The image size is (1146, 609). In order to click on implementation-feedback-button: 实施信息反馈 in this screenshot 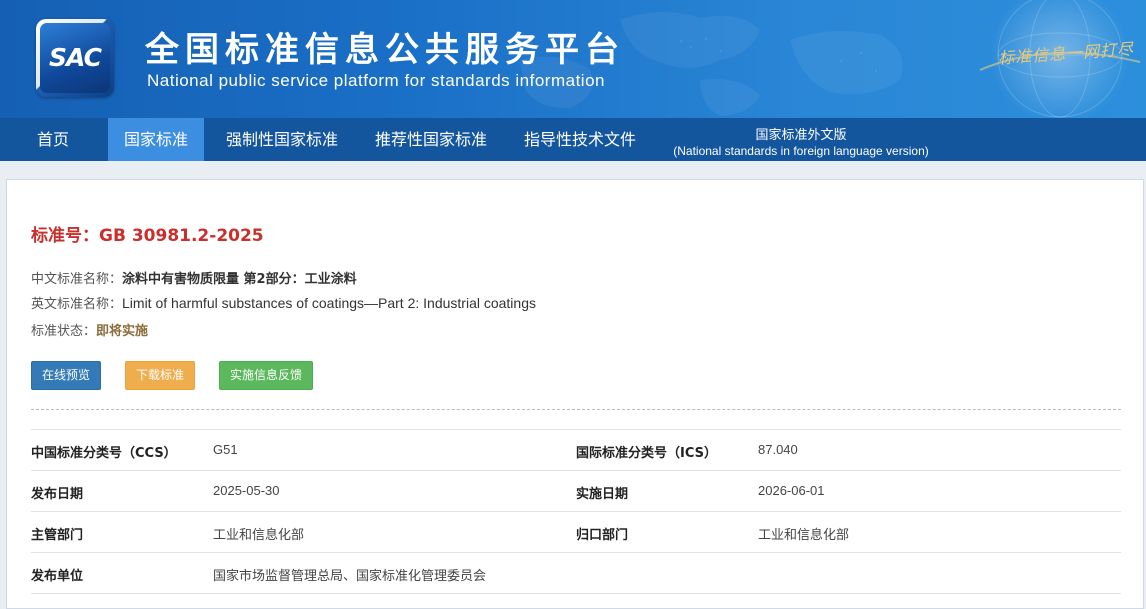, I will do `click(266, 375)`.